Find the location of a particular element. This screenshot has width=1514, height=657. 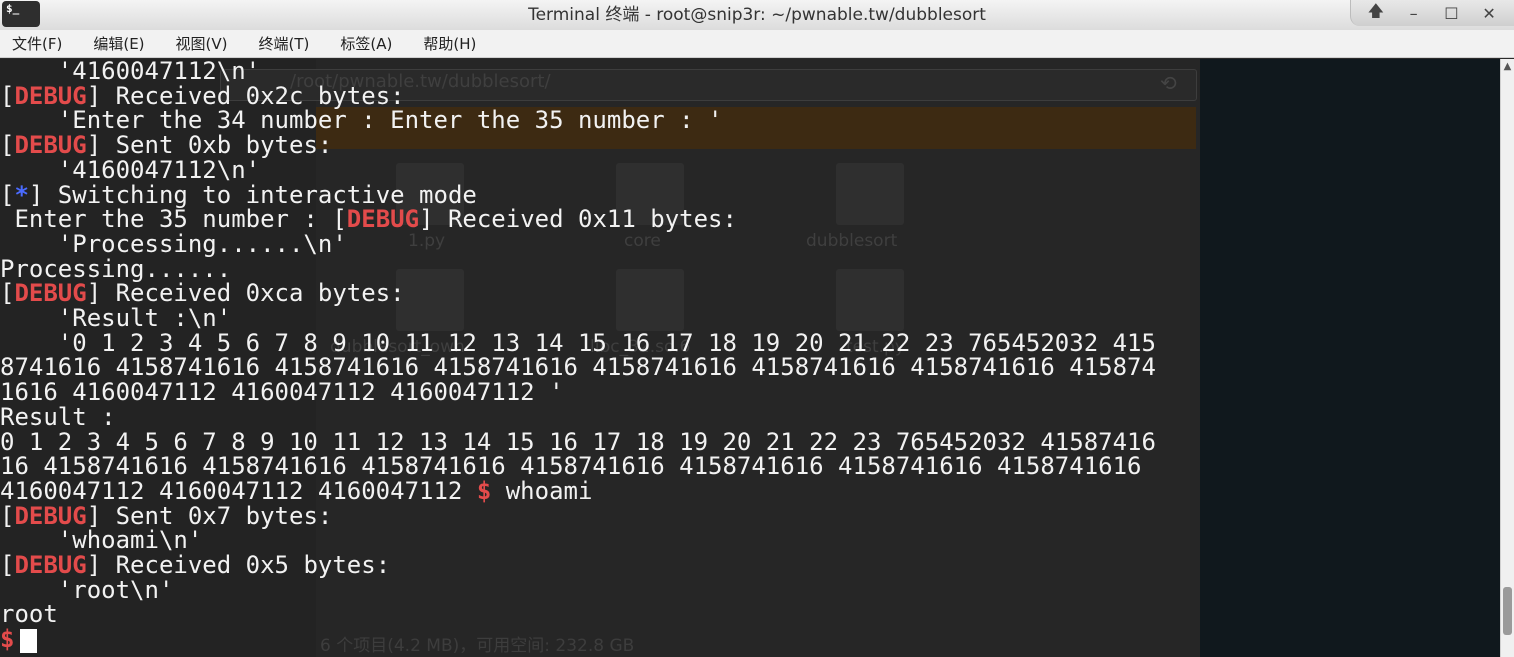

up-arrow-icon: 🡅 is located at coordinates (1376, 12).